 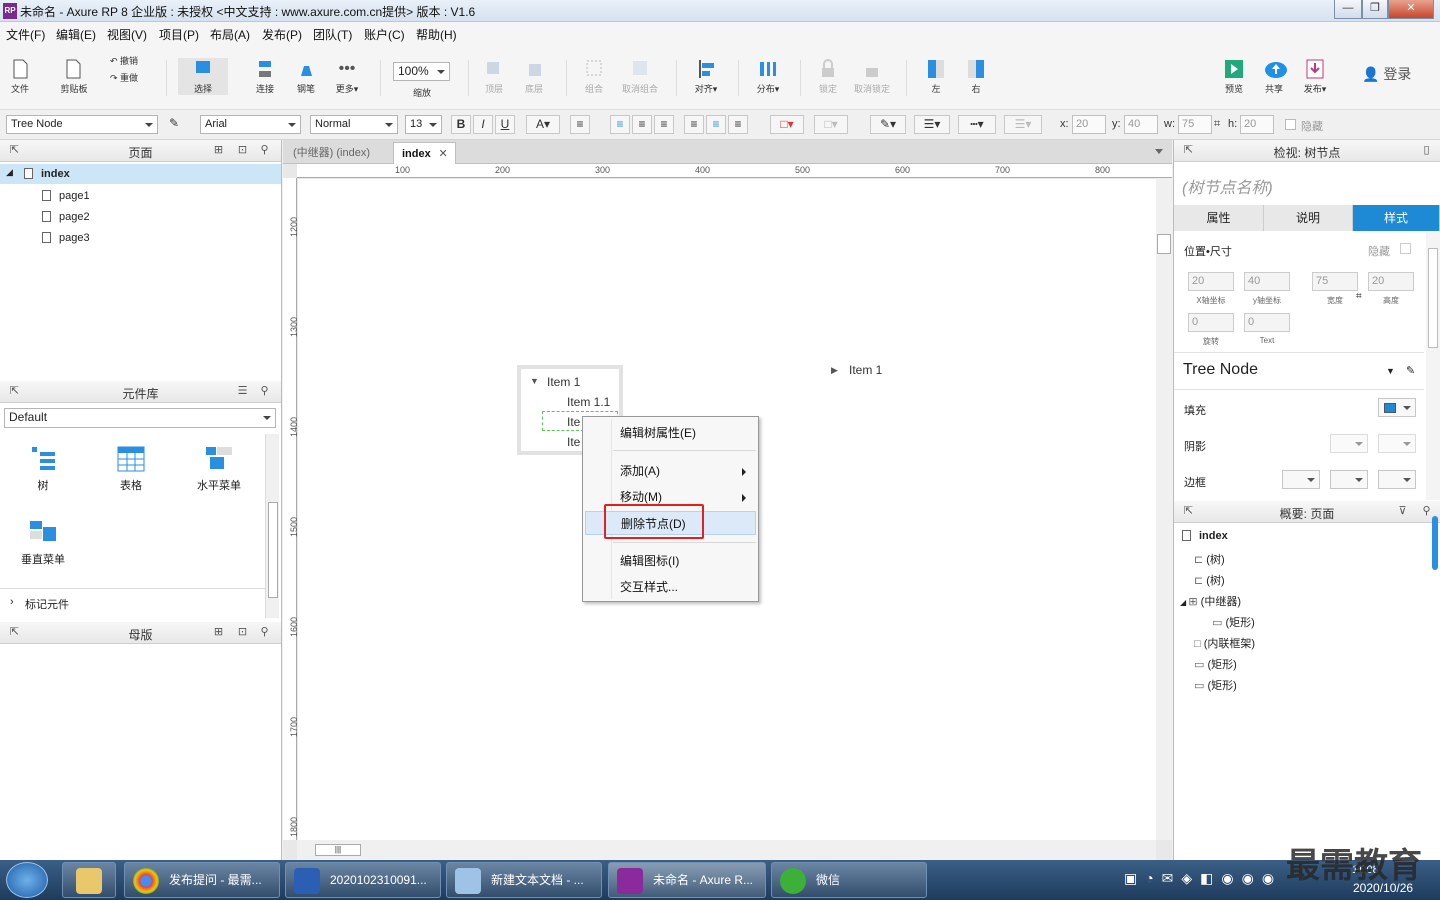 What do you see at coordinates (716, 124) in the screenshot?
I see `valign-middle-button: ≡` at bounding box center [716, 124].